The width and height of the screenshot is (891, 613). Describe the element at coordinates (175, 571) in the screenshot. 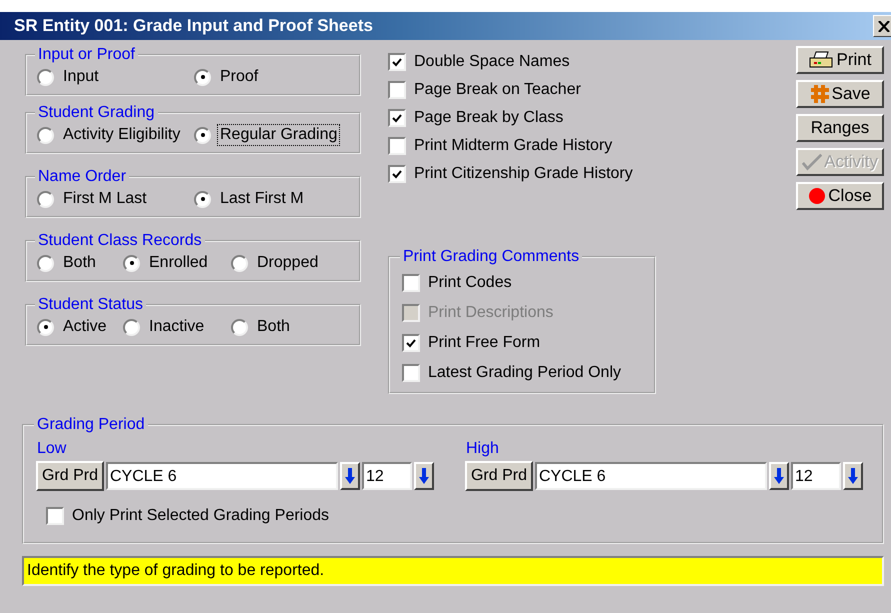

I see `status-message: Identify the type of grading to be reported.` at that location.